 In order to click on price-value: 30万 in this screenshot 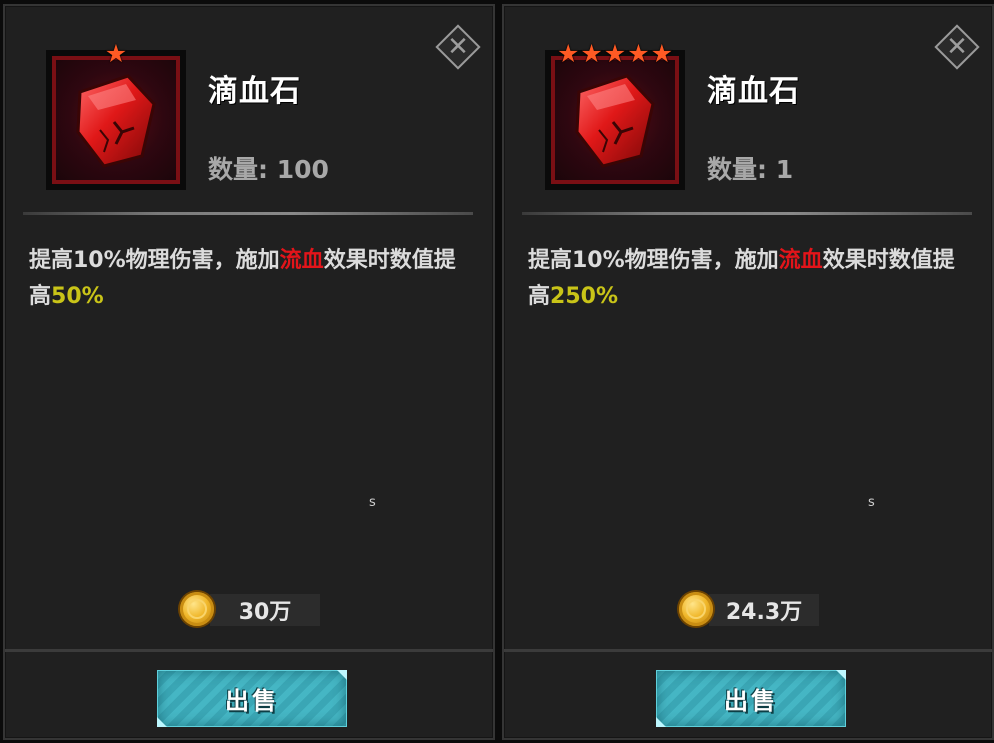, I will do `click(265, 612)`.